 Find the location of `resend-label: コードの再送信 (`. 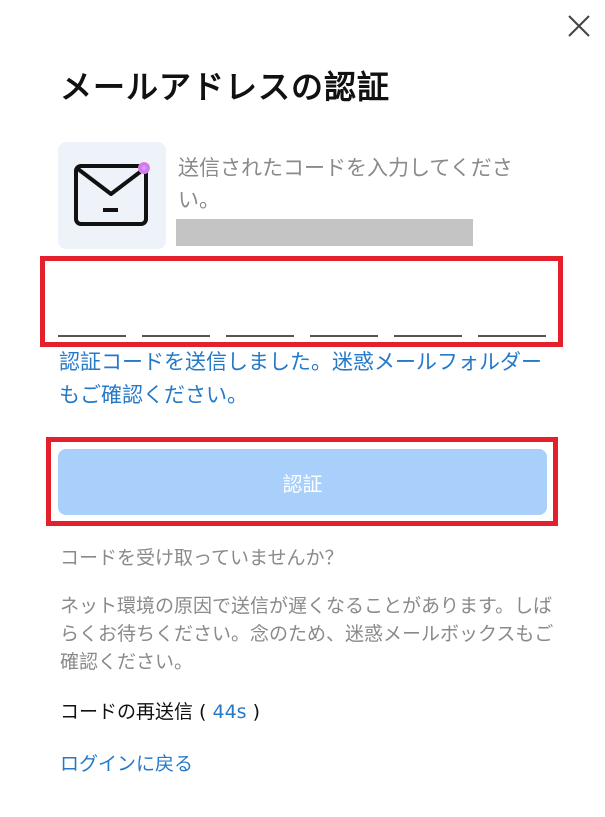

resend-label: コードの再送信 ( is located at coordinates (133, 712).